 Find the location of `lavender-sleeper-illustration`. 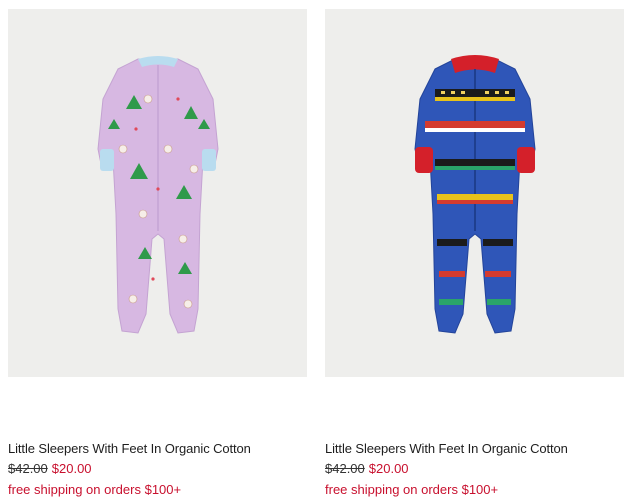

lavender-sleeper-illustration is located at coordinates (158, 195).